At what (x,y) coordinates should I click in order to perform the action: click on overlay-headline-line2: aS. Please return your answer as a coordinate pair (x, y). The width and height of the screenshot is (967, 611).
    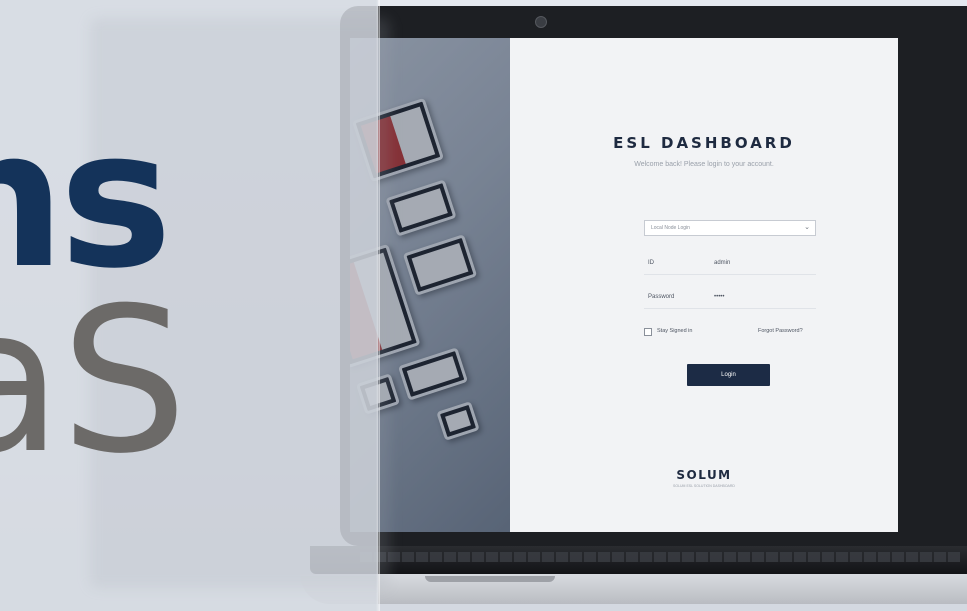
    Looking at the image, I should click on (94, 381).